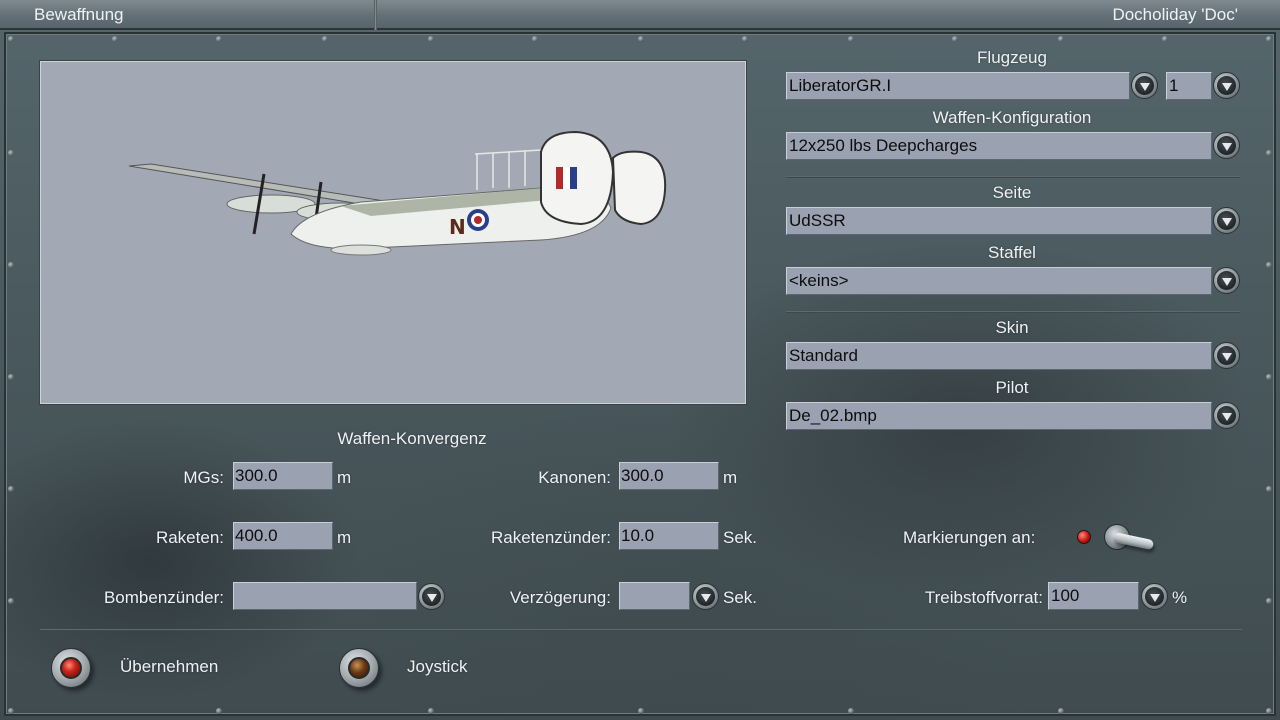 The image size is (1280, 720). Describe the element at coordinates (999, 281) in the screenshot. I see `staffel-select: <keins>` at that location.